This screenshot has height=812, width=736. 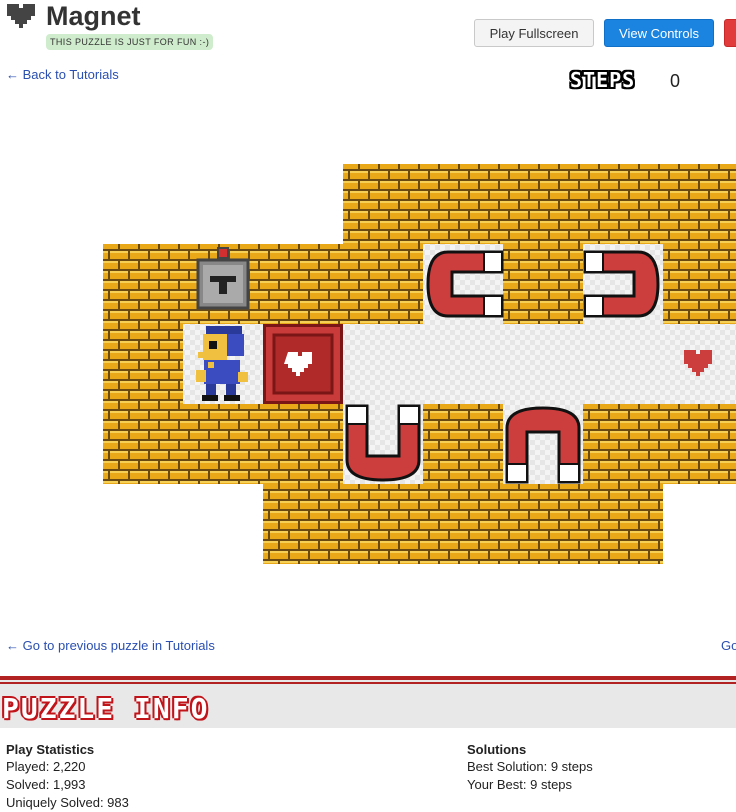 I want to click on puzzle-info-title: PUZZLE INFO, so click(x=106, y=708).